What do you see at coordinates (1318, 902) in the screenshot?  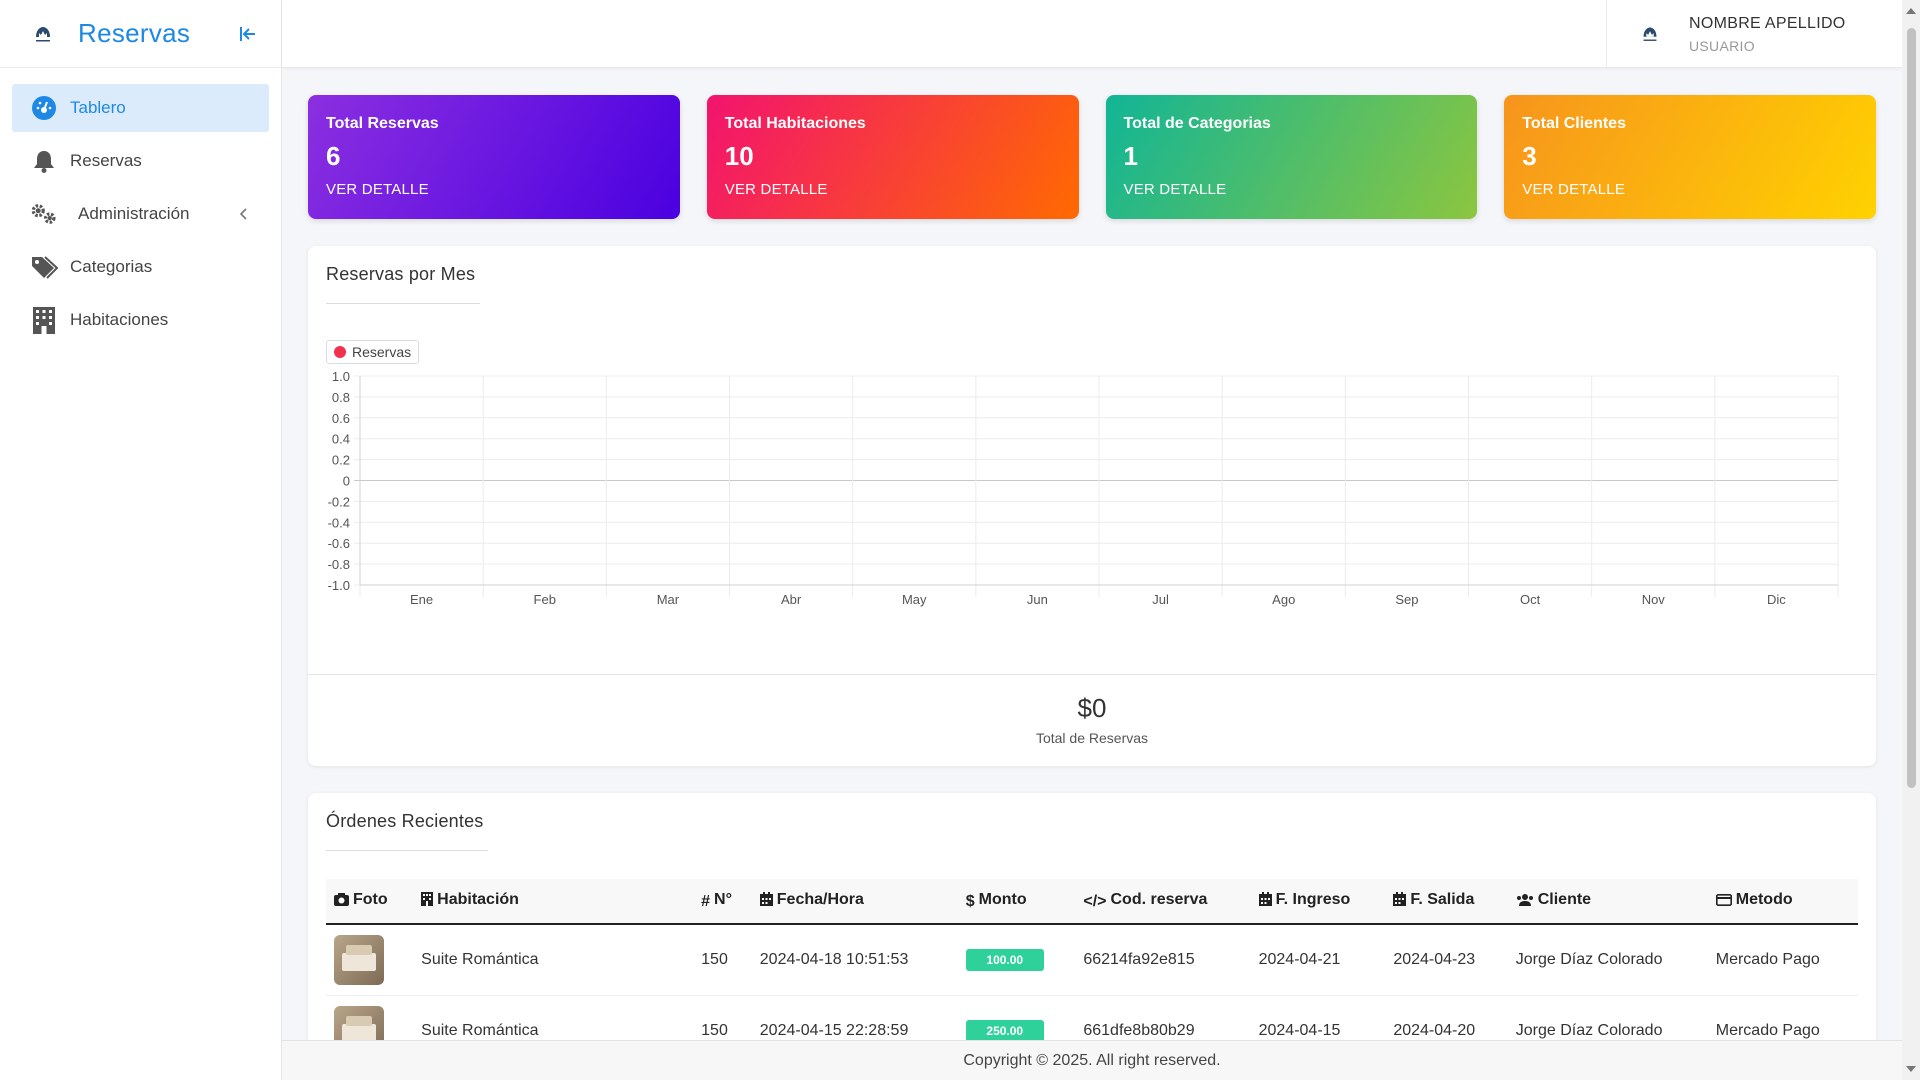 I see `column-header-ingreso: F. Ingreso` at bounding box center [1318, 902].